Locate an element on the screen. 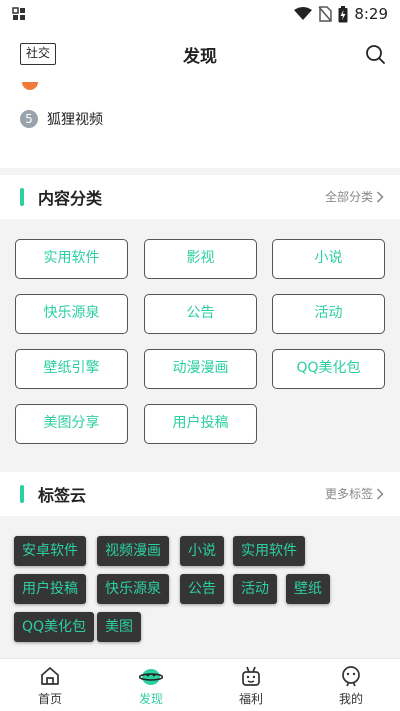  ranking-item: 5 狐狸视频 is located at coordinates (61, 119).